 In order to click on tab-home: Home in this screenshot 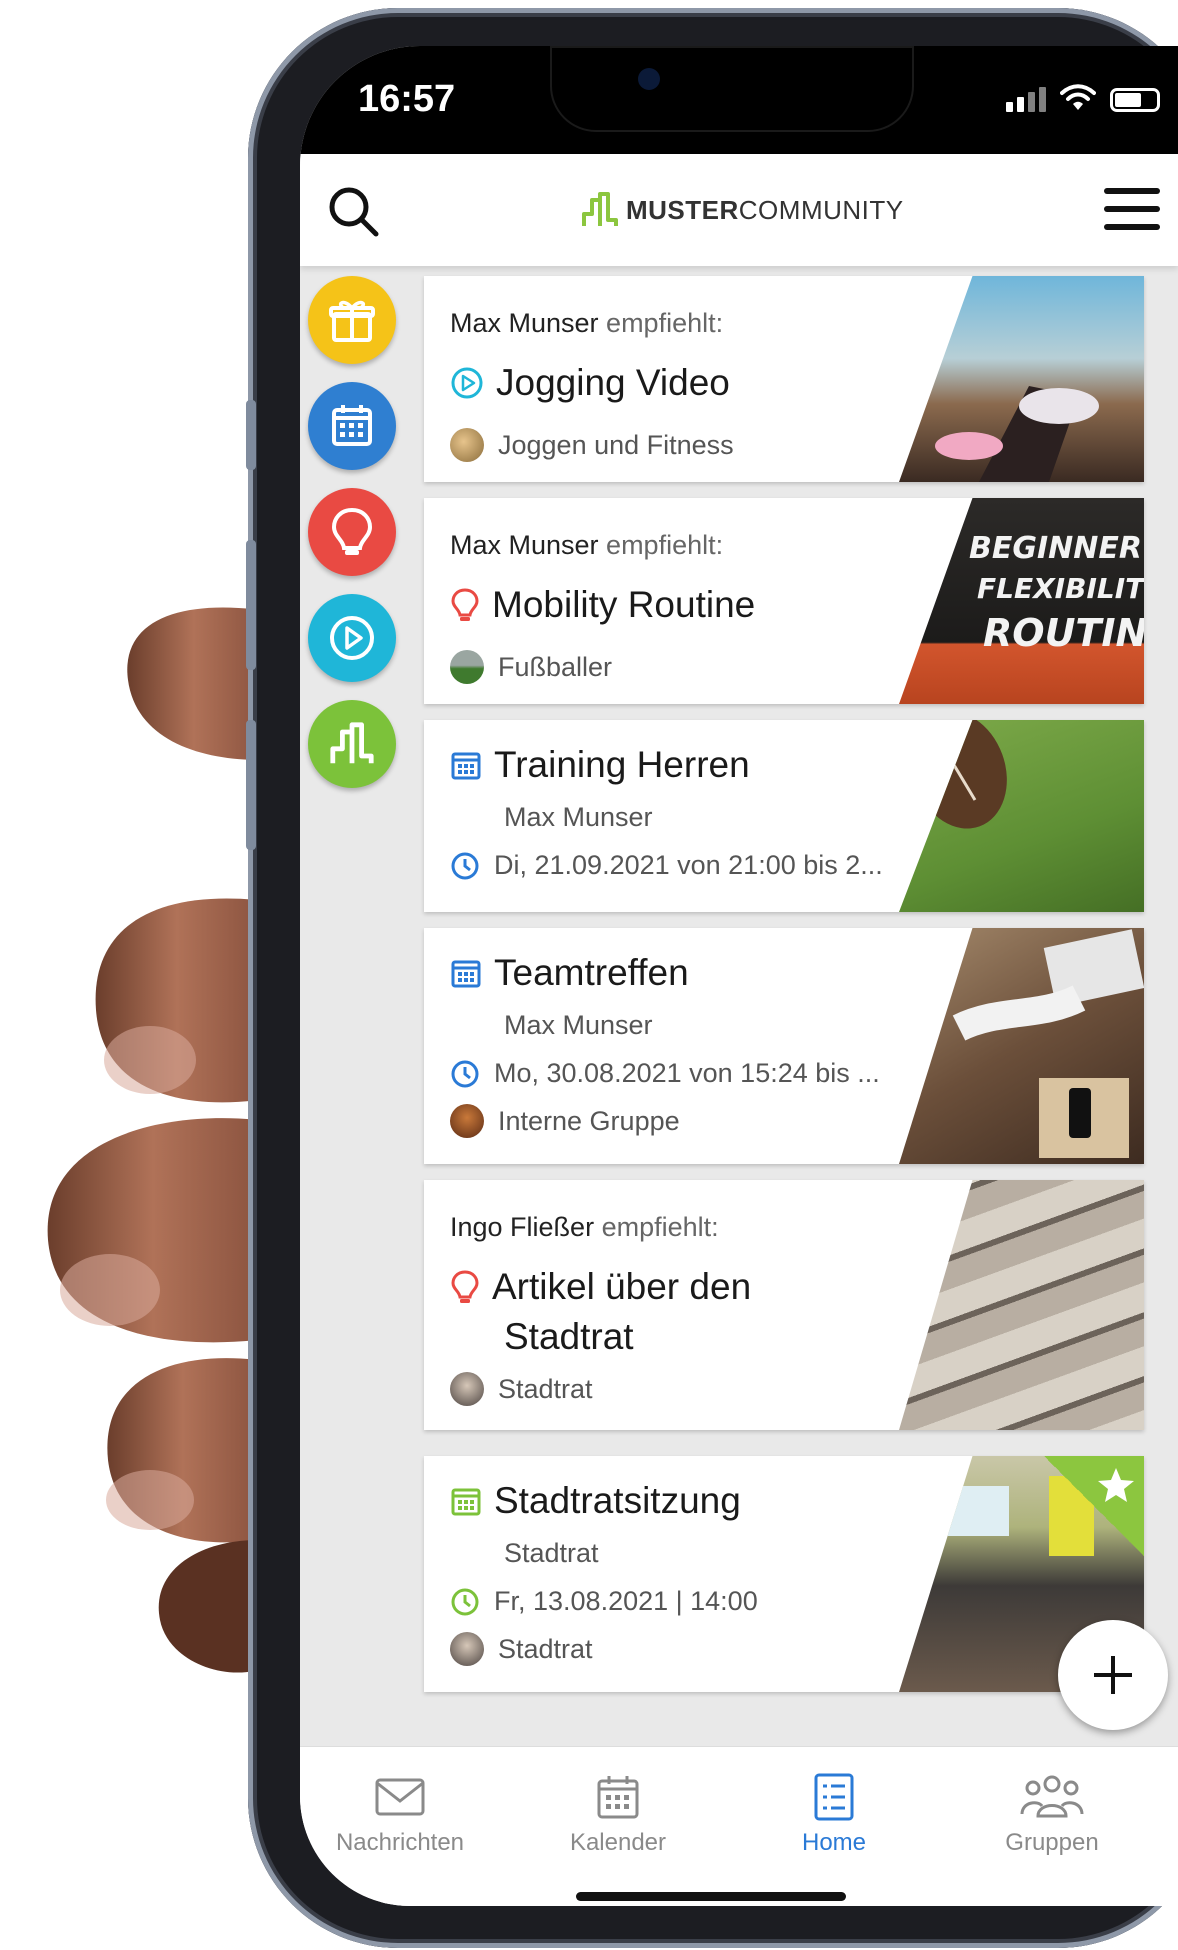, I will do `click(834, 1814)`.